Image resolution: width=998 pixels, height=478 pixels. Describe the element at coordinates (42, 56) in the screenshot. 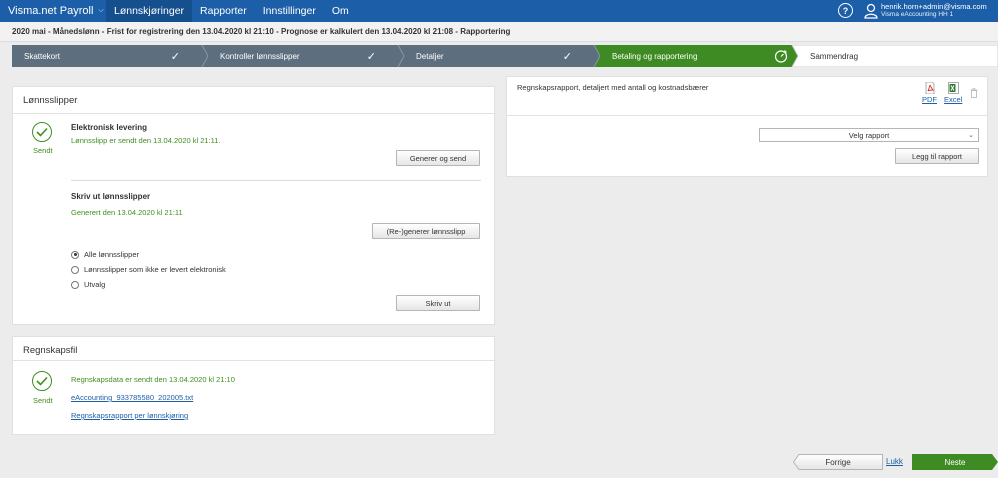

I see `step-label: Skattekort` at that location.